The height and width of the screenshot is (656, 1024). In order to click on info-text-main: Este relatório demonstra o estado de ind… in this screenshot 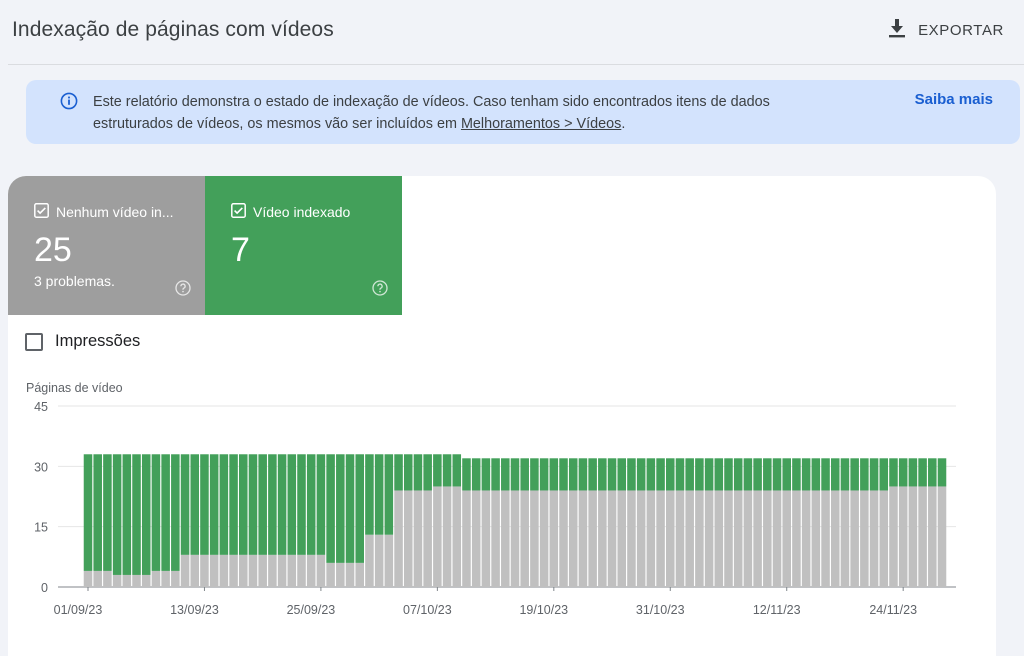, I will do `click(431, 113)`.